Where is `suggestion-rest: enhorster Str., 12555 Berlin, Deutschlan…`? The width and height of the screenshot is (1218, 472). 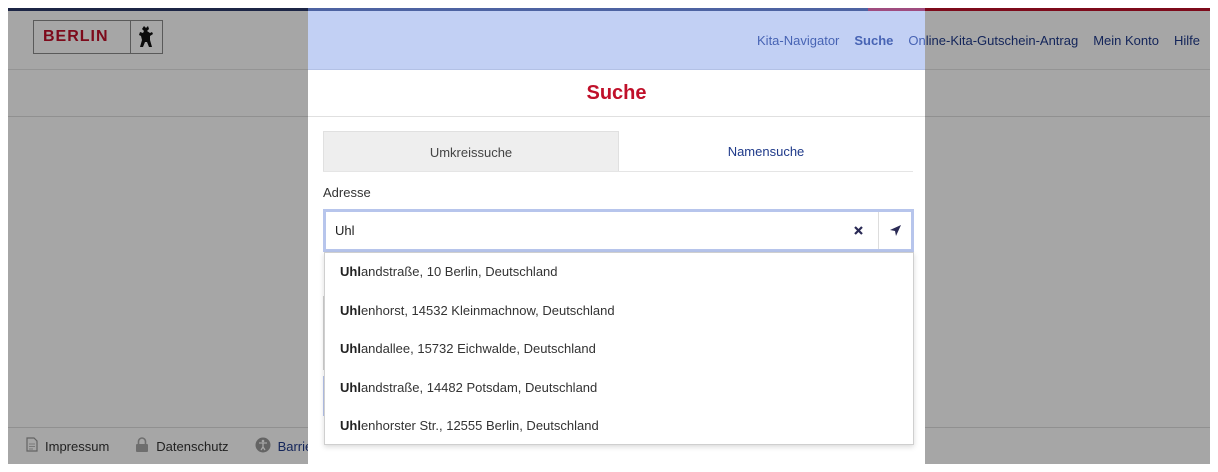 suggestion-rest: enhorster Str., 12555 Berlin, Deutschlan… is located at coordinates (479, 426).